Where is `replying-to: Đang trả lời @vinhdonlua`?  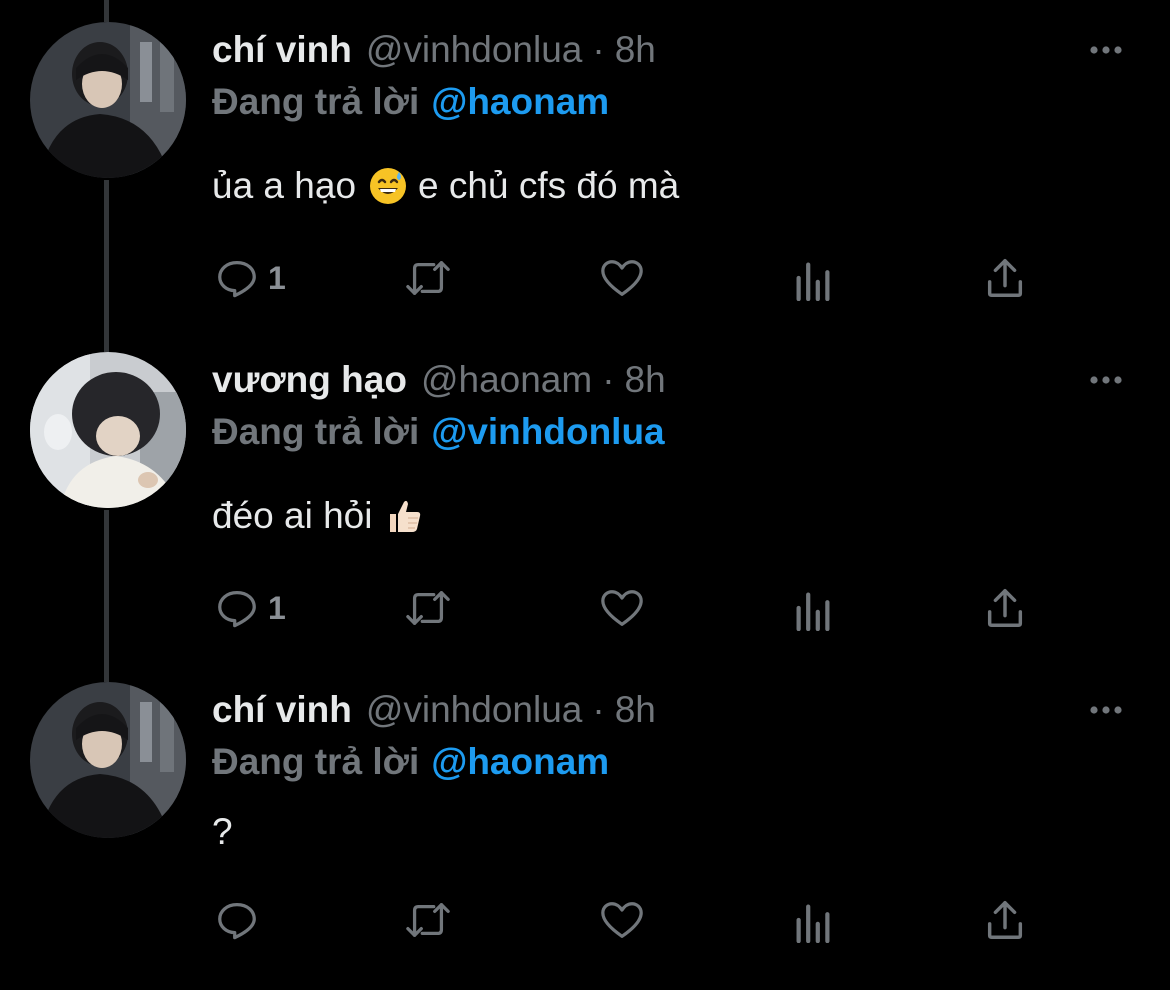
replying-to: Đang trả lời @vinhdonlua is located at coordinates (438, 432).